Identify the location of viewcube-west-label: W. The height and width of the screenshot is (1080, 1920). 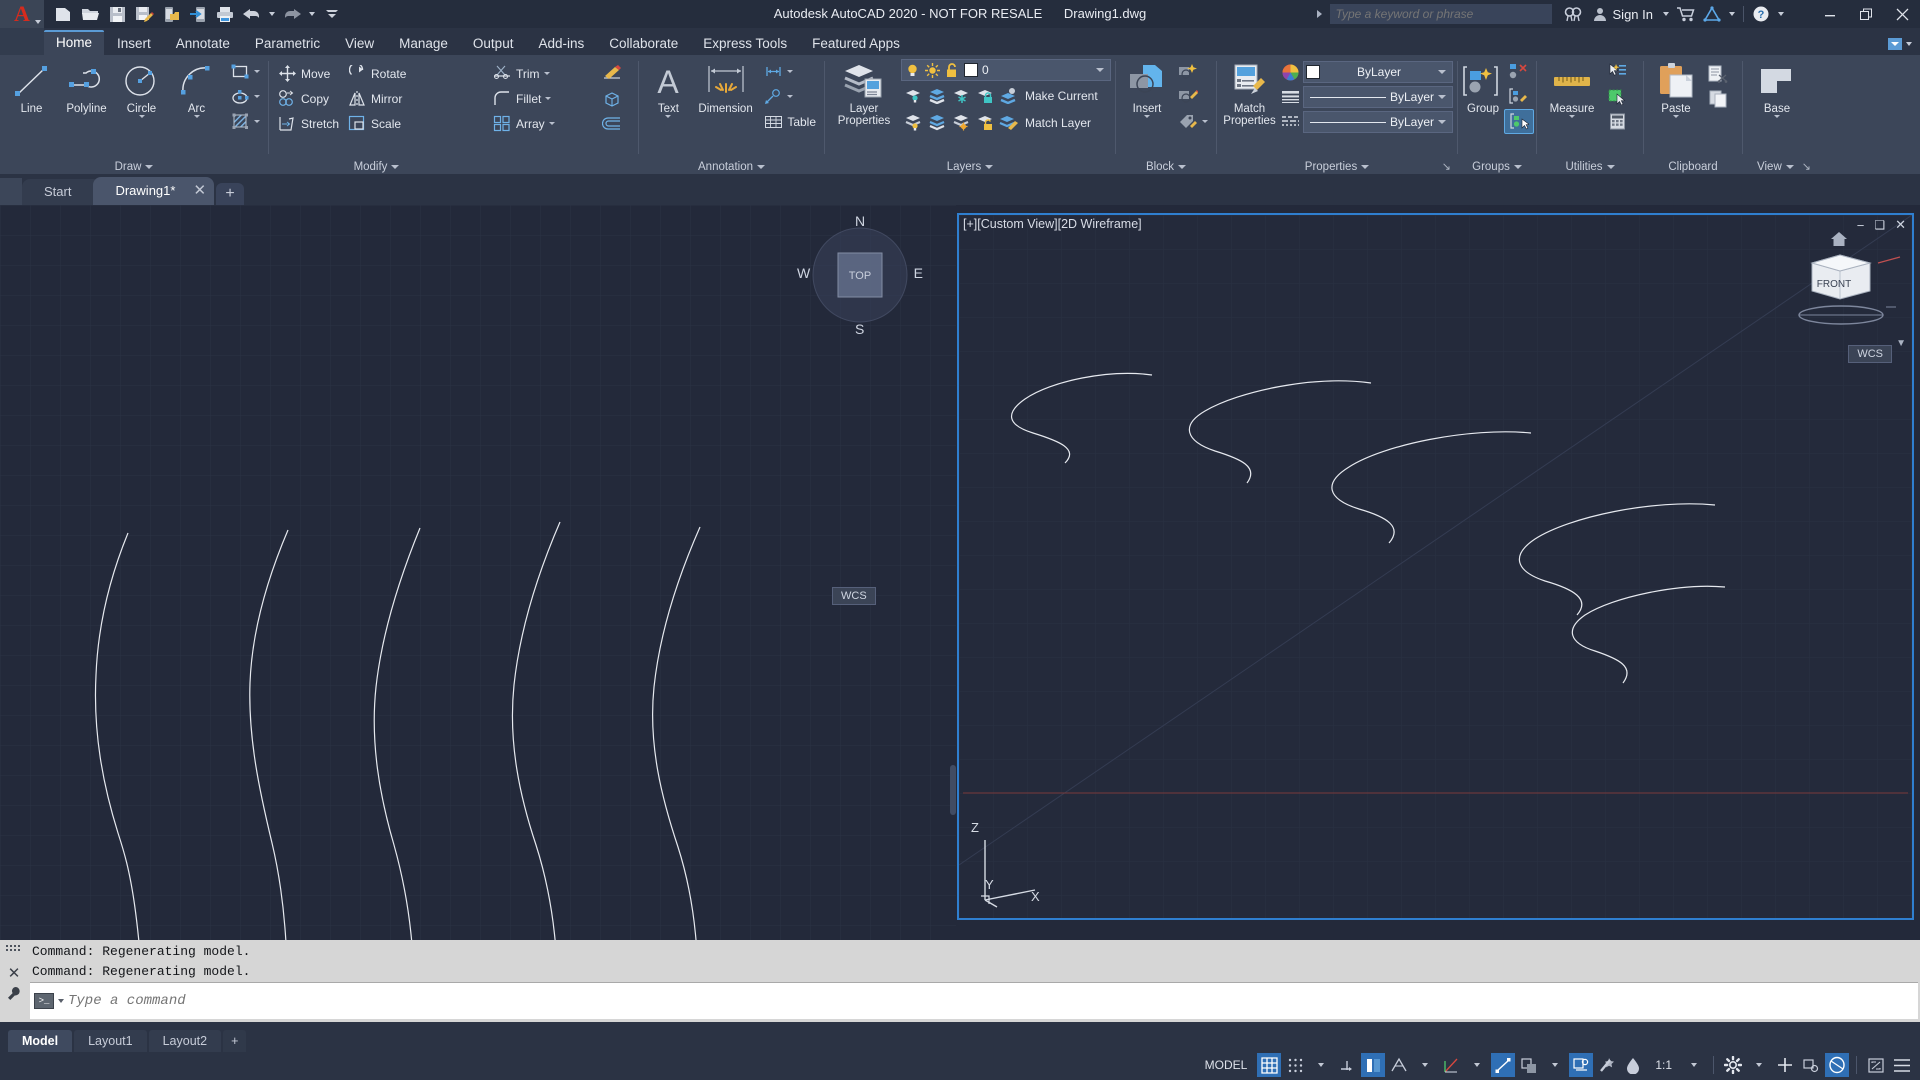
(803, 273).